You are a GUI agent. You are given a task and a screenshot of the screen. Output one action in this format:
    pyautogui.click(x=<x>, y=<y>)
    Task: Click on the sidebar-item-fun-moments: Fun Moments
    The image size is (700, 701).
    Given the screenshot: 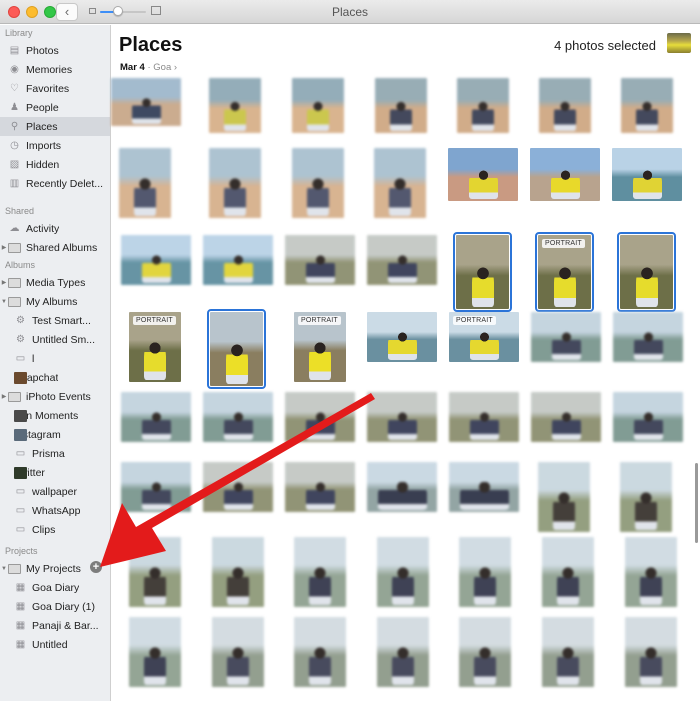 What is the action you would take?
    pyautogui.click(x=55, y=415)
    